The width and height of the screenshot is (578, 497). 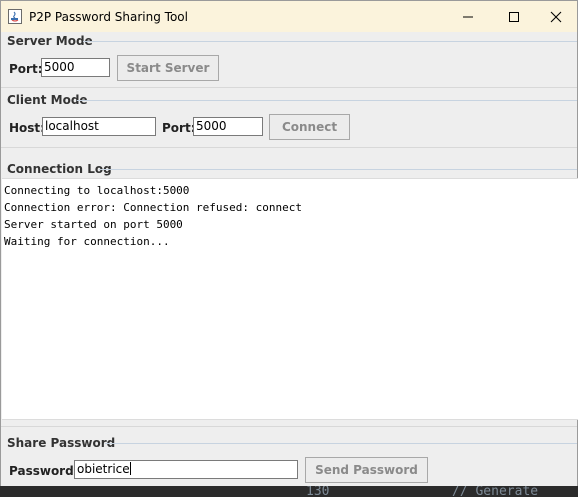 I want to click on title-bar: P2P Password Sharing Tool, so click(x=289, y=16).